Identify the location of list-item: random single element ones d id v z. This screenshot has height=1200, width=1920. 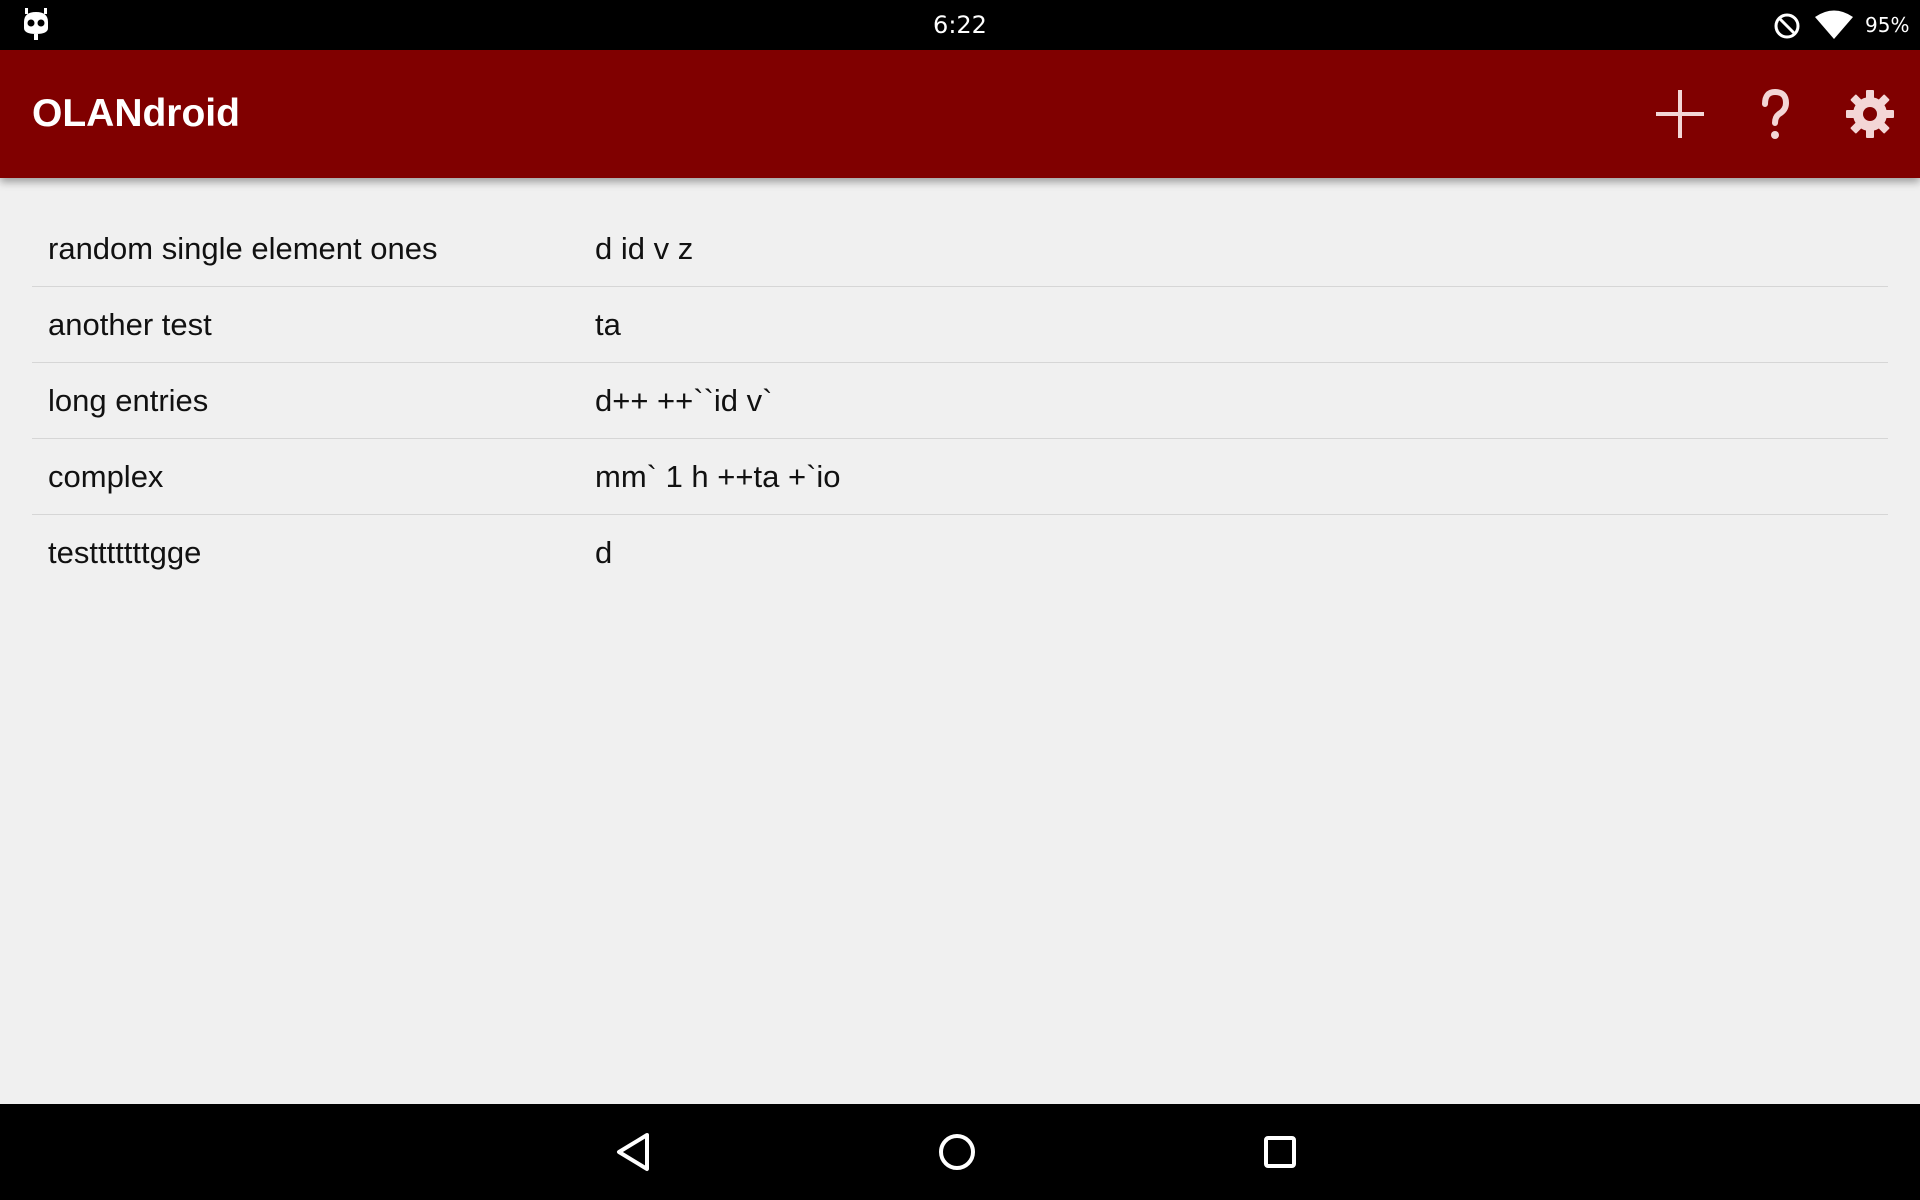
(960, 249).